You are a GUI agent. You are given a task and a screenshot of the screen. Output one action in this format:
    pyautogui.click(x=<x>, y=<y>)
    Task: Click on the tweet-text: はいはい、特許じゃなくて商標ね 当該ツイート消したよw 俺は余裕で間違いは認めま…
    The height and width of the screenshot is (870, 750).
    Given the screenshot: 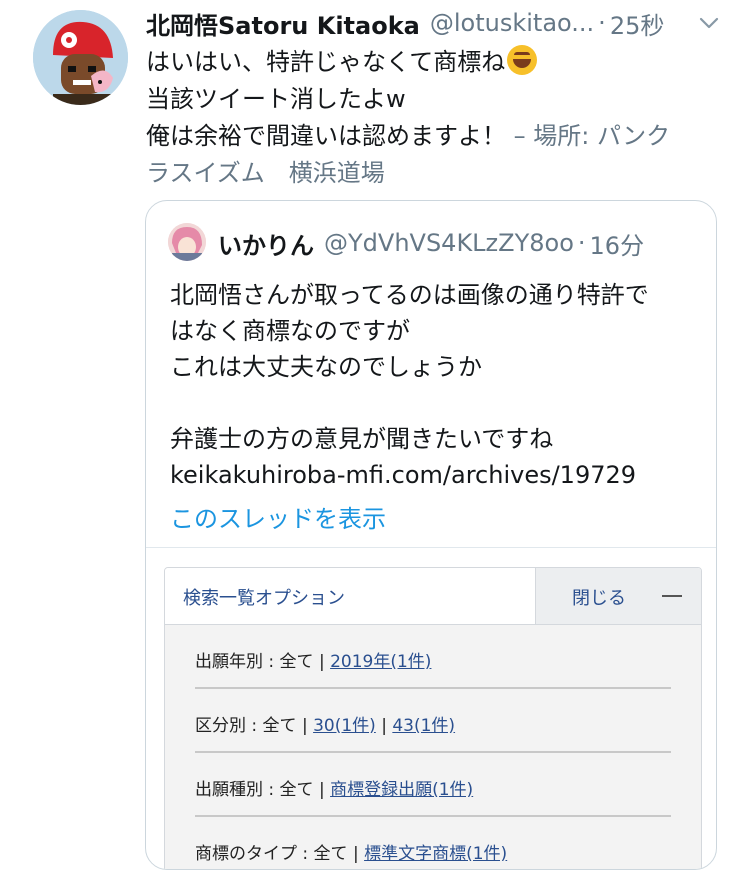 What is the action you would take?
    pyautogui.click(x=438, y=118)
    